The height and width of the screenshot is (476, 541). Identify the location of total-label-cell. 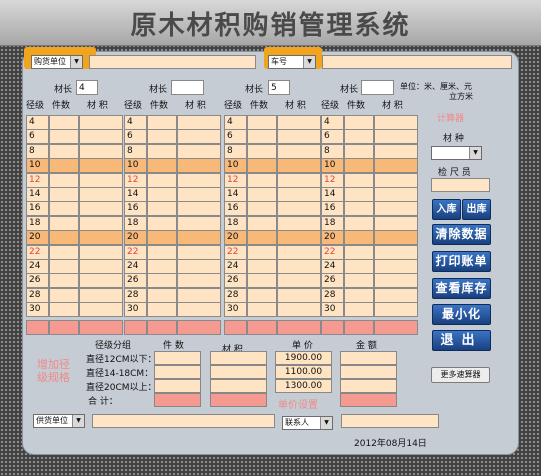
(37, 327).